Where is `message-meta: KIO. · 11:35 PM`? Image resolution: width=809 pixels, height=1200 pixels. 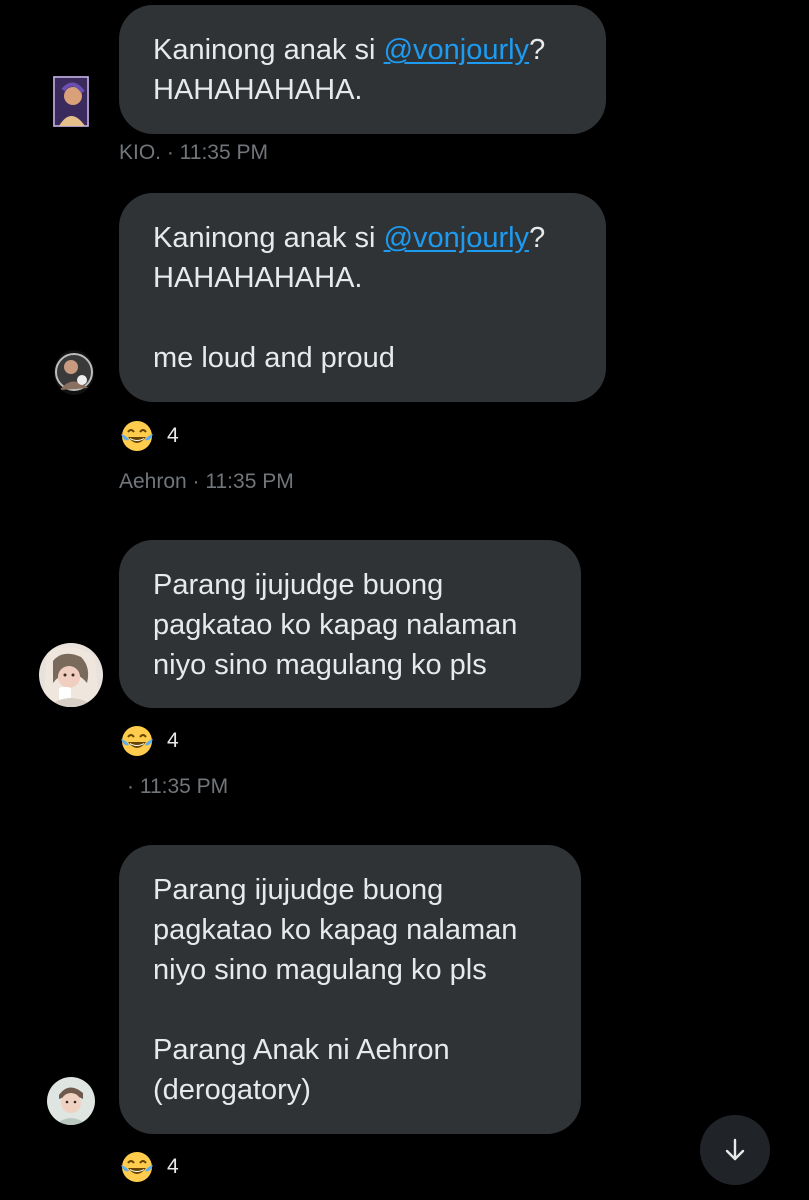
message-meta: KIO. · 11:35 PM is located at coordinates (193, 152).